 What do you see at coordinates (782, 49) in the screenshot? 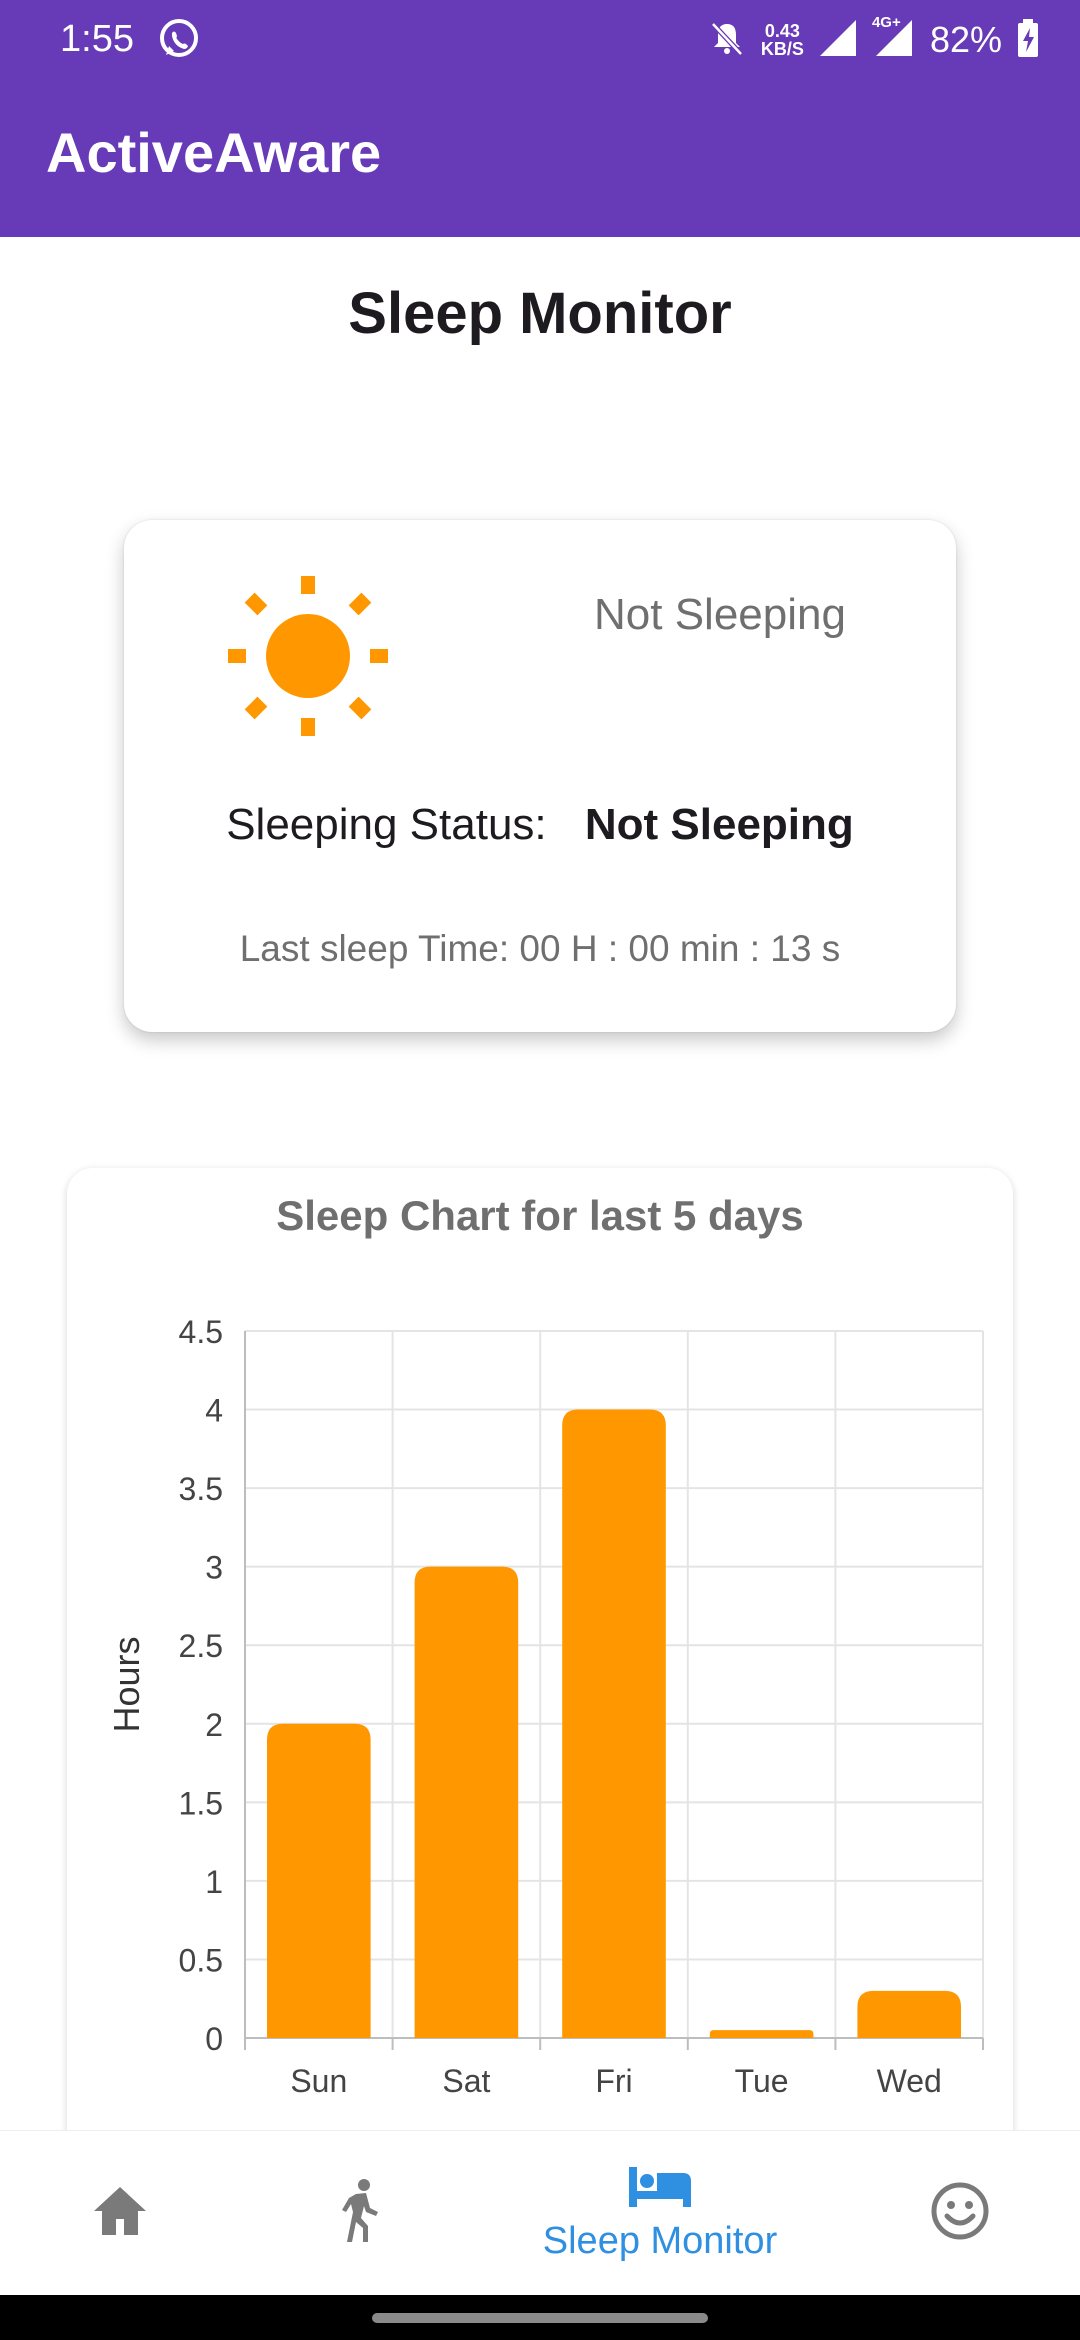
I see `net-speed-unit: KB/S` at bounding box center [782, 49].